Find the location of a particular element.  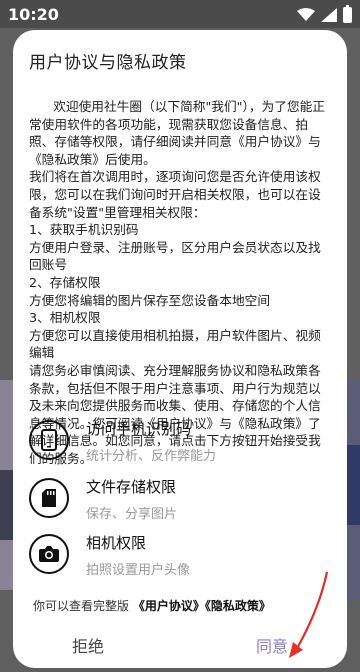

agree-button: 同意 is located at coordinates (272, 647).